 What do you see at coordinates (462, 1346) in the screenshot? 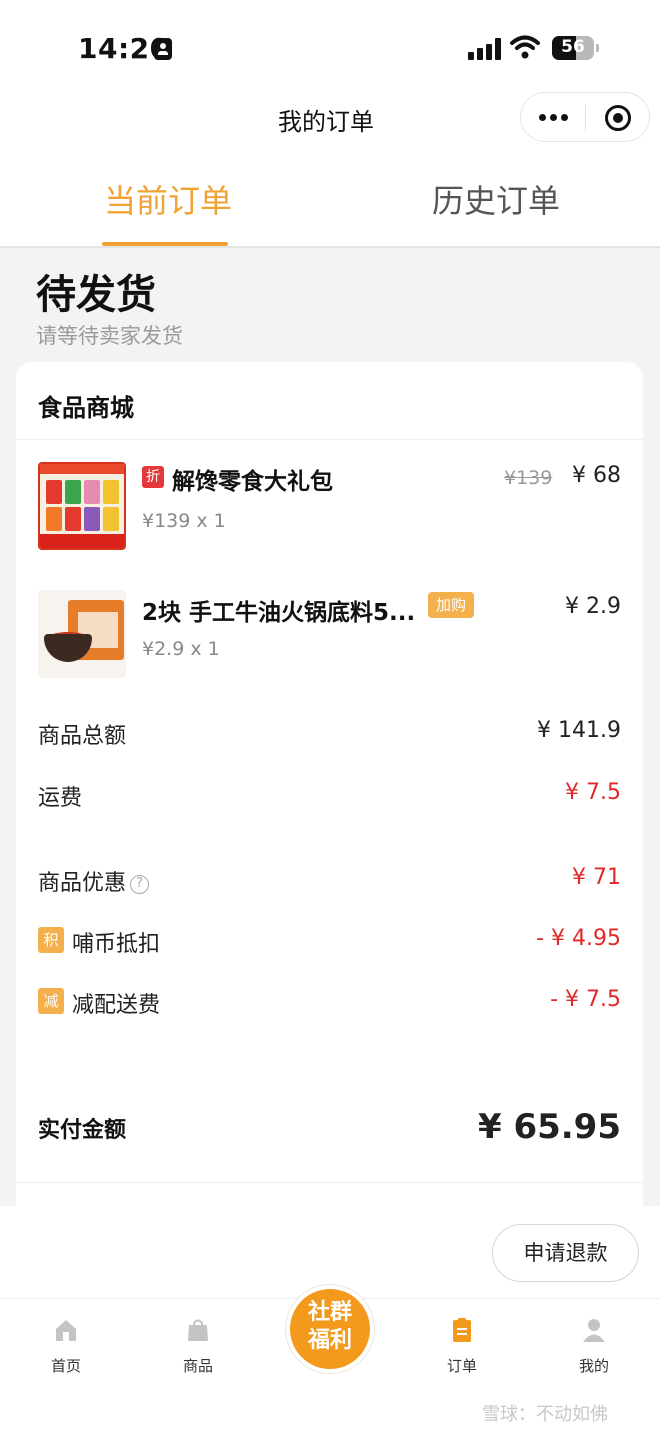
I see `tab-orders: 订单` at bounding box center [462, 1346].